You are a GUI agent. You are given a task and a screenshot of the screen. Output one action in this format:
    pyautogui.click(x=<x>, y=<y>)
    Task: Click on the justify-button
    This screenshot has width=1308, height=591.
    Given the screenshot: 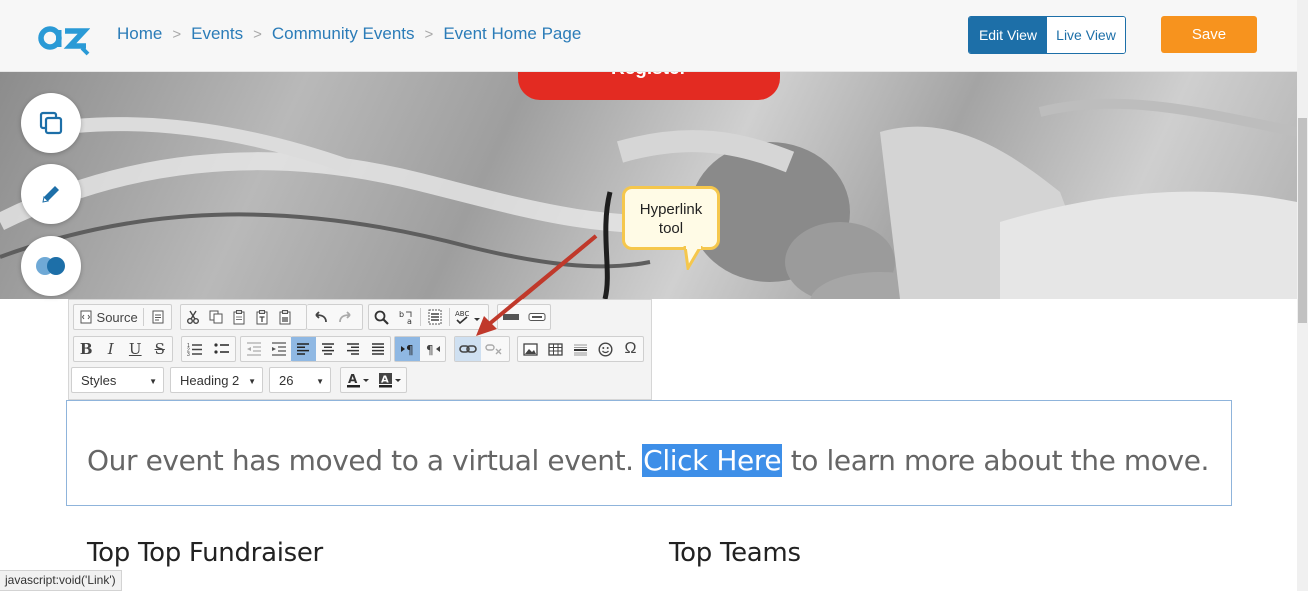 What is the action you would take?
    pyautogui.click(x=377, y=349)
    